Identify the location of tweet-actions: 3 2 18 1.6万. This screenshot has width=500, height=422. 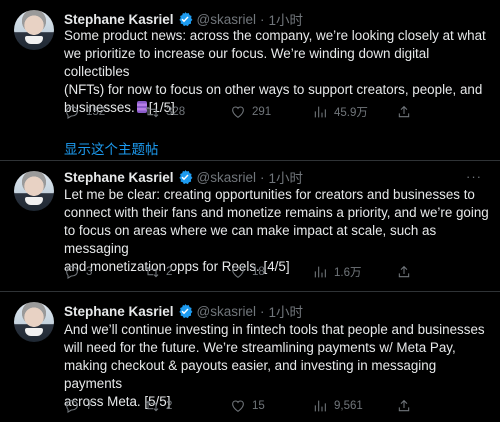
(277, 272).